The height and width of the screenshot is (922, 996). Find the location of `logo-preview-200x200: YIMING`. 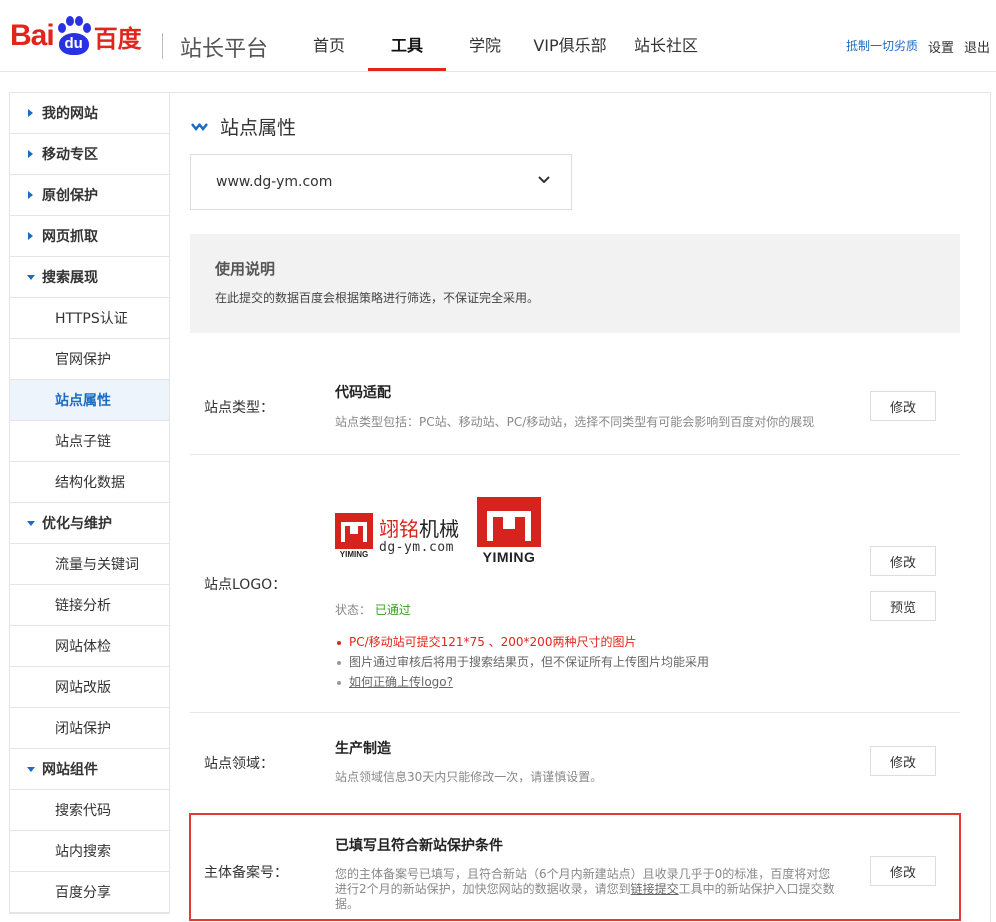

logo-preview-200x200: YIMING is located at coordinates (509, 531).